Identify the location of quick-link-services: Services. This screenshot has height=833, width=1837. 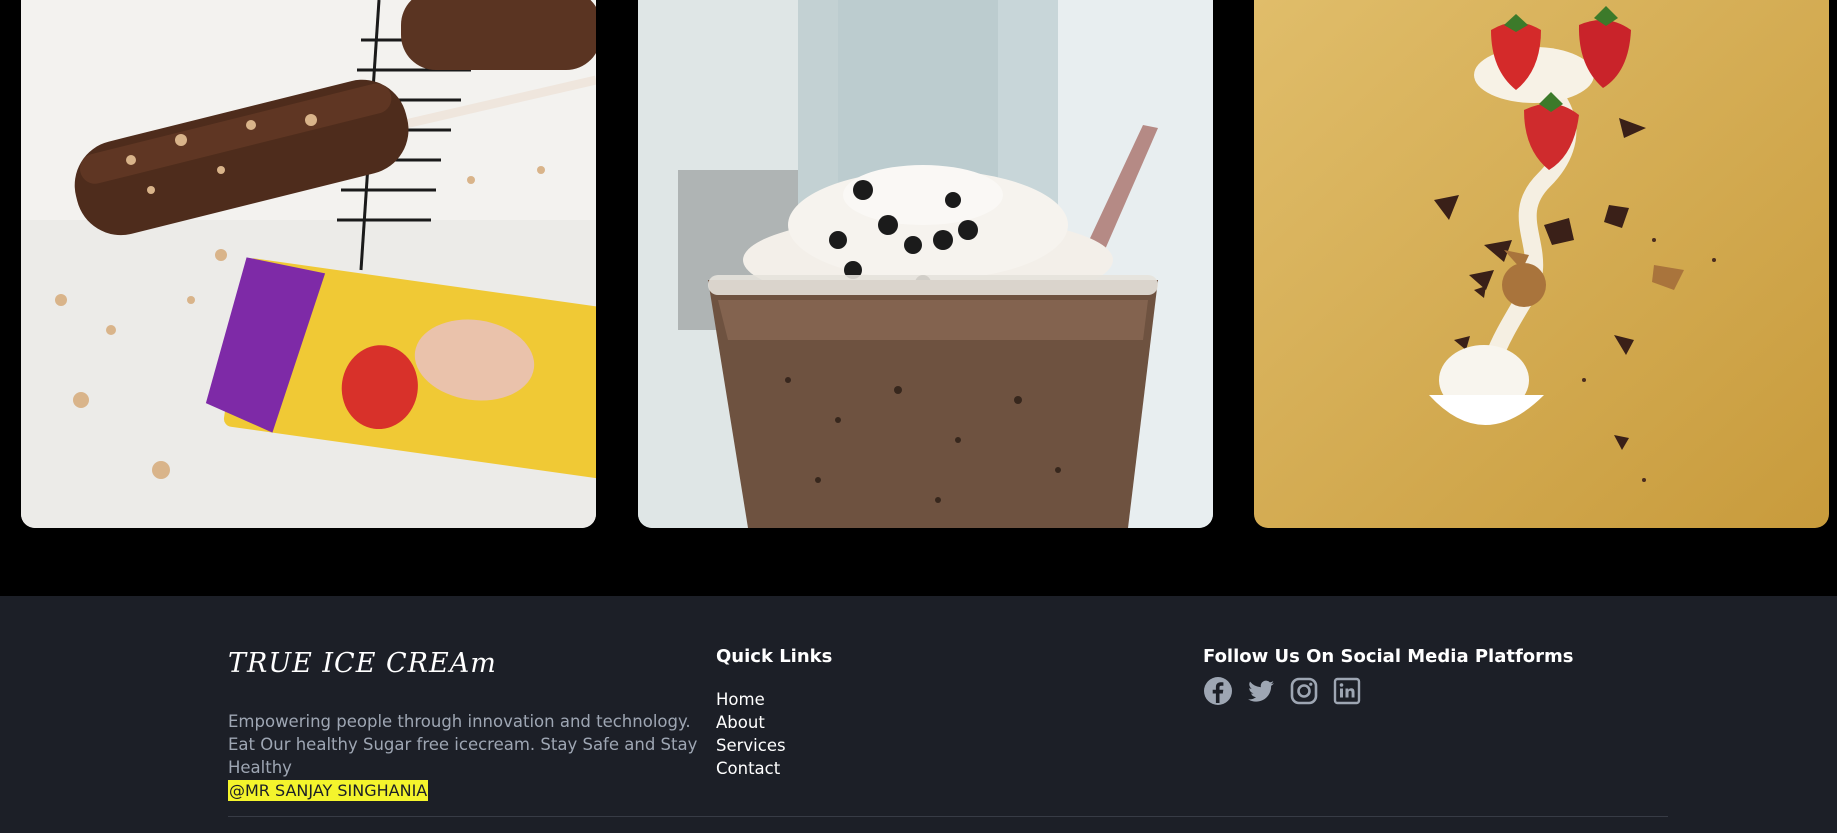
(751, 745).